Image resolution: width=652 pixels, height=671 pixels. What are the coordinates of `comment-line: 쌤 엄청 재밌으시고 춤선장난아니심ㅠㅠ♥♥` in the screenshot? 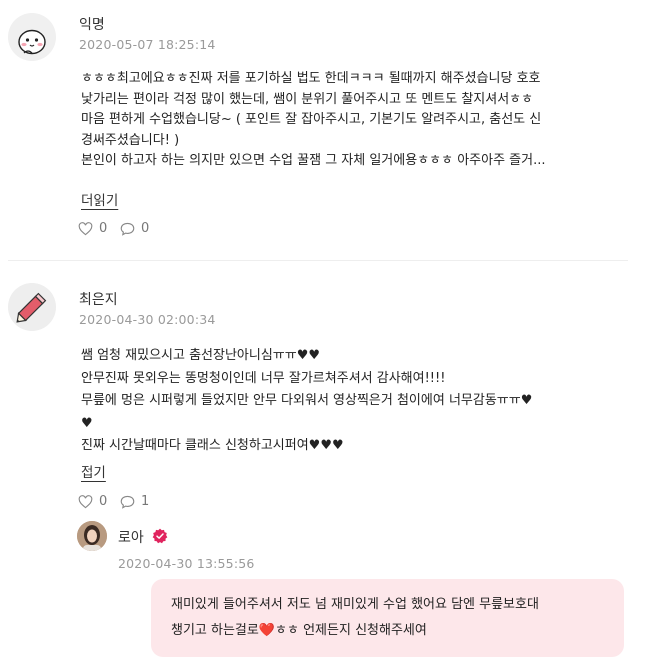 It's located at (201, 355).